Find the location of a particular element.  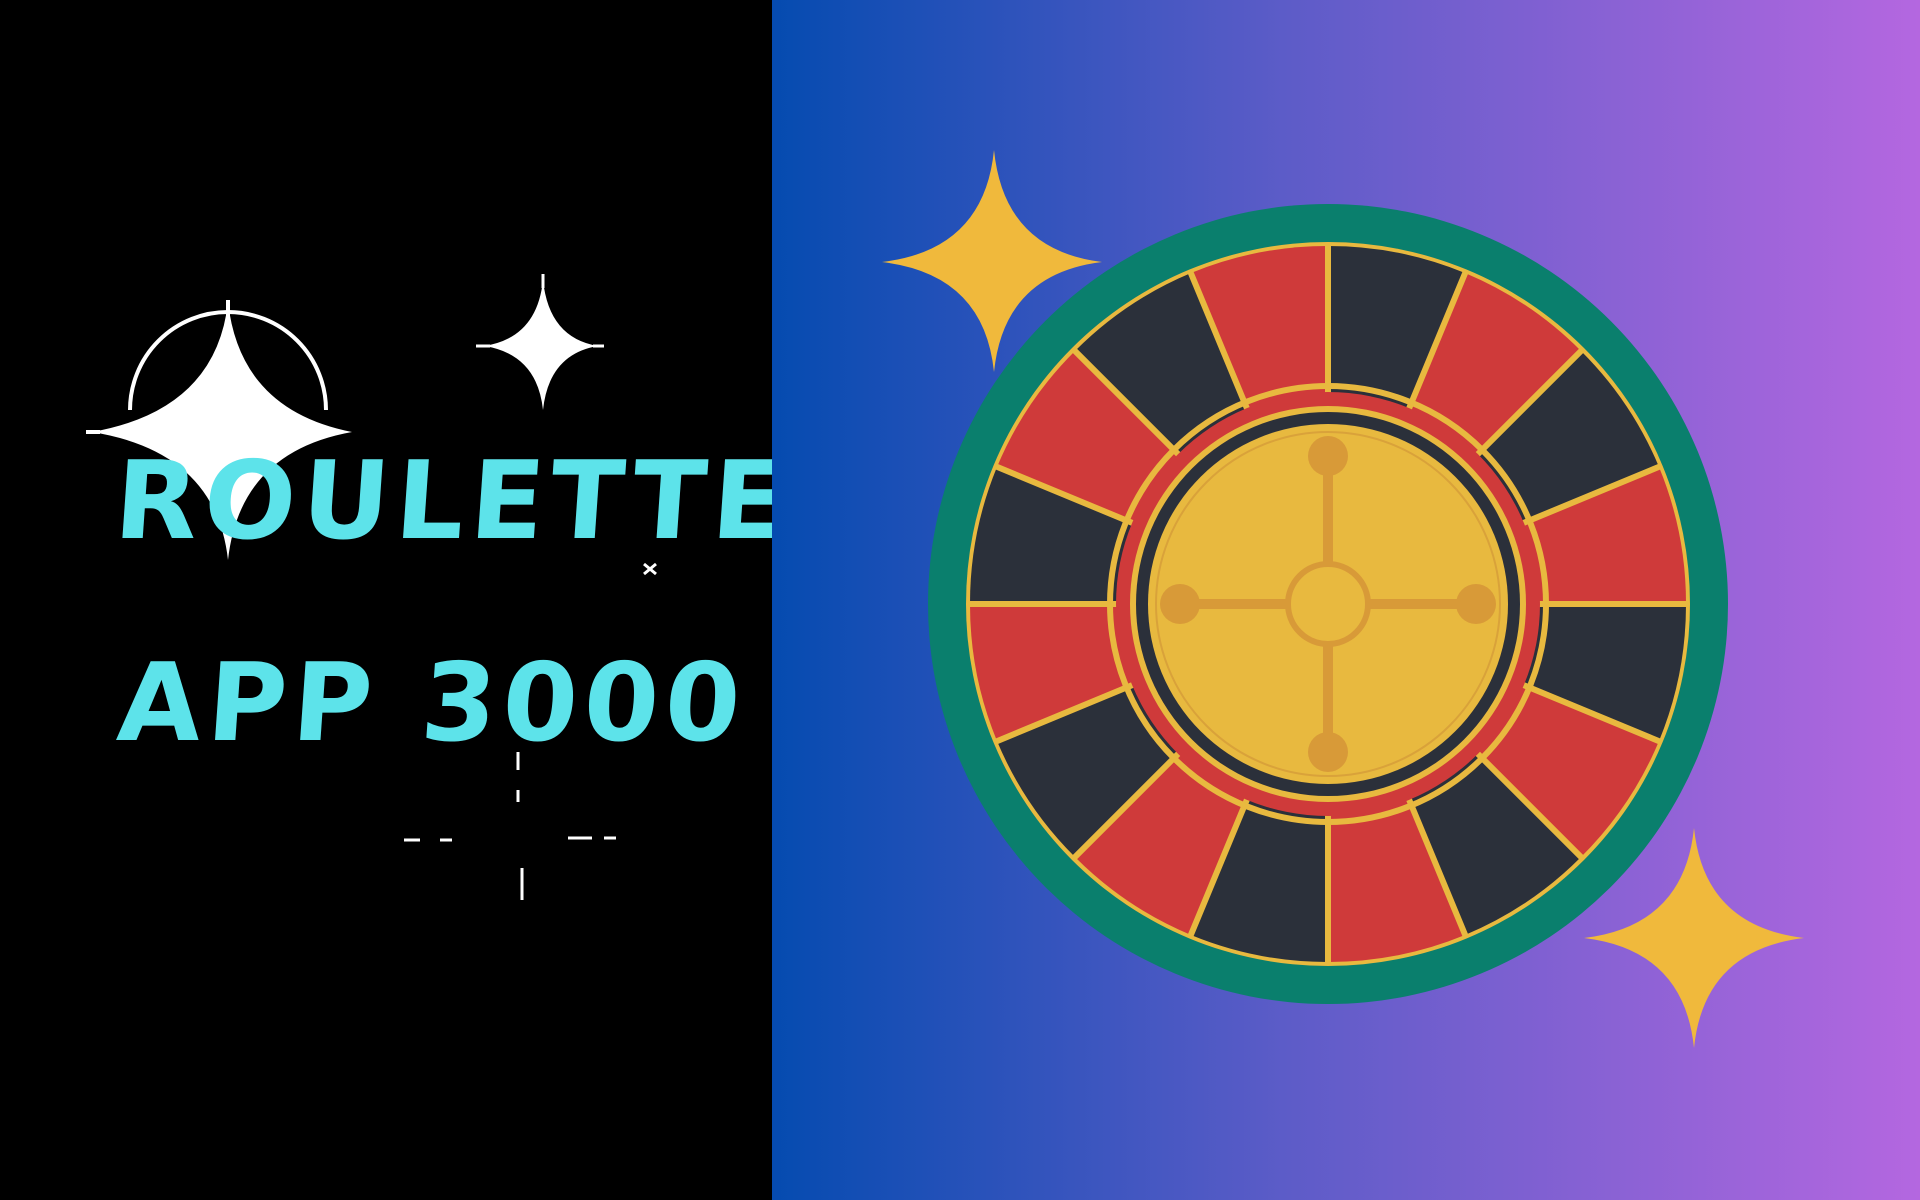

title-line-1: ROULETTE is located at coordinates (453, 501).